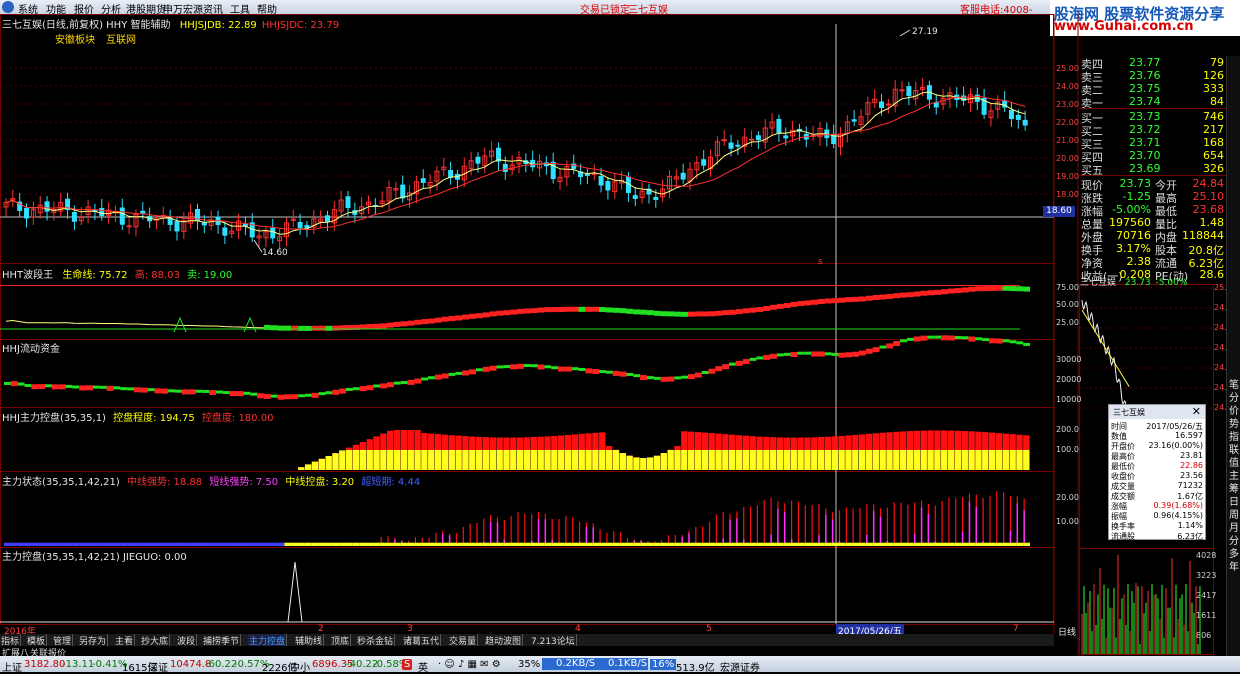 The width and height of the screenshot is (1240, 674). What do you see at coordinates (709, 629) in the screenshot?
I see `date-label-4: 5` at bounding box center [709, 629].